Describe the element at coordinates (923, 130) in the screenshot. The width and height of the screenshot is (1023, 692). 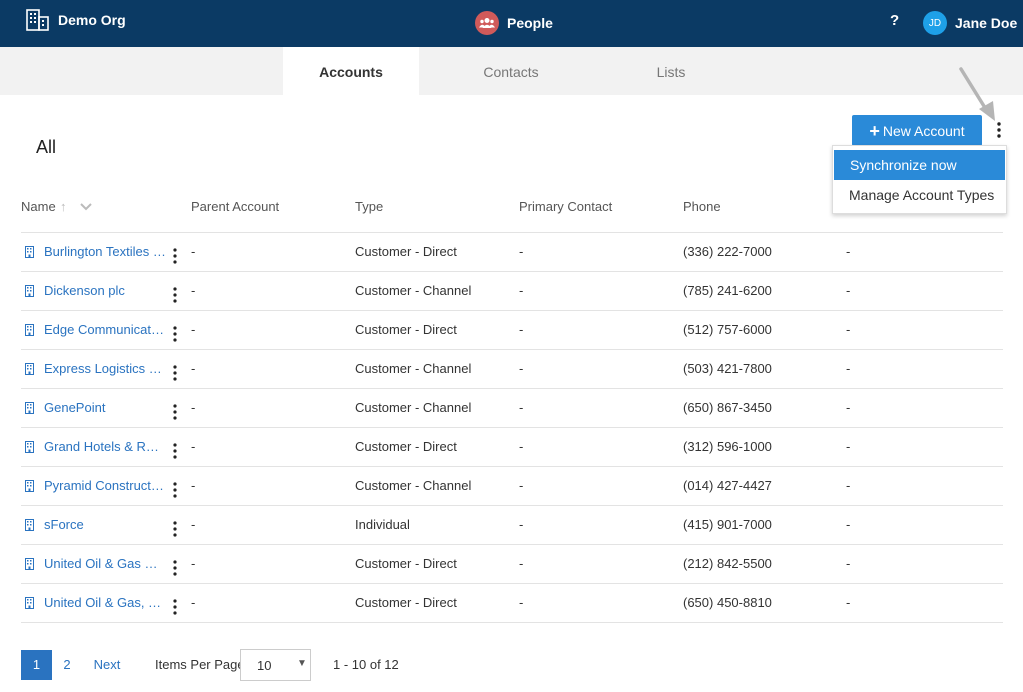
I see `new-account-label: New Account` at that location.